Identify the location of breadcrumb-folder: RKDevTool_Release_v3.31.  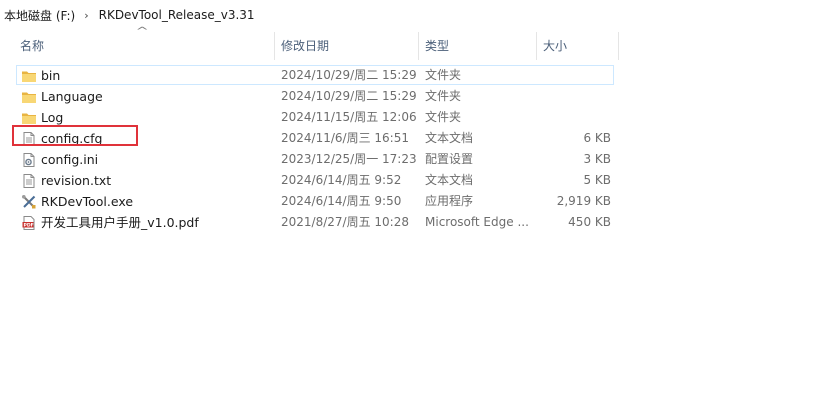
(177, 15).